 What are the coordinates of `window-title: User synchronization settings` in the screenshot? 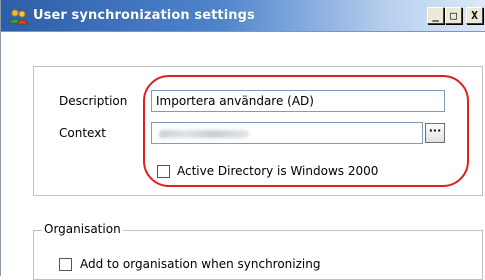 It's located at (144, 15).